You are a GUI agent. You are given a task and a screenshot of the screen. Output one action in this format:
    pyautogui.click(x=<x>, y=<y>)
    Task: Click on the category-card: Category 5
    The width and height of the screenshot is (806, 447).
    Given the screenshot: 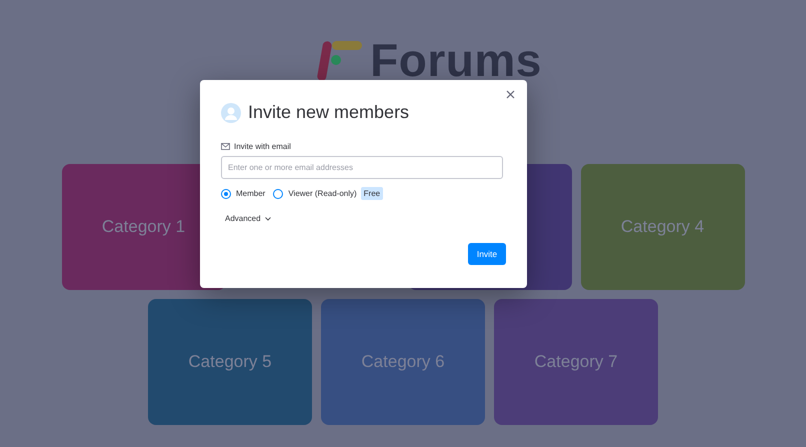 What is the action you would take?
    pyautogui.click(x=230, y=362)
    